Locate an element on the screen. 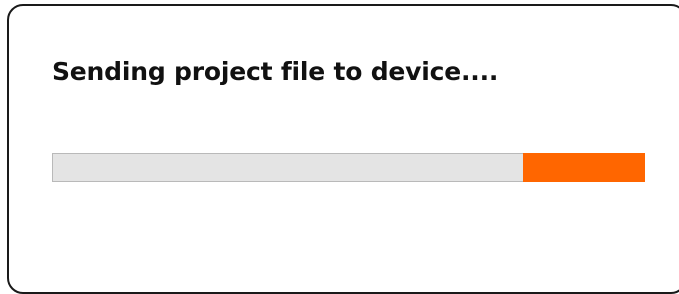  progress-bar is located at coordinates (348, 167).